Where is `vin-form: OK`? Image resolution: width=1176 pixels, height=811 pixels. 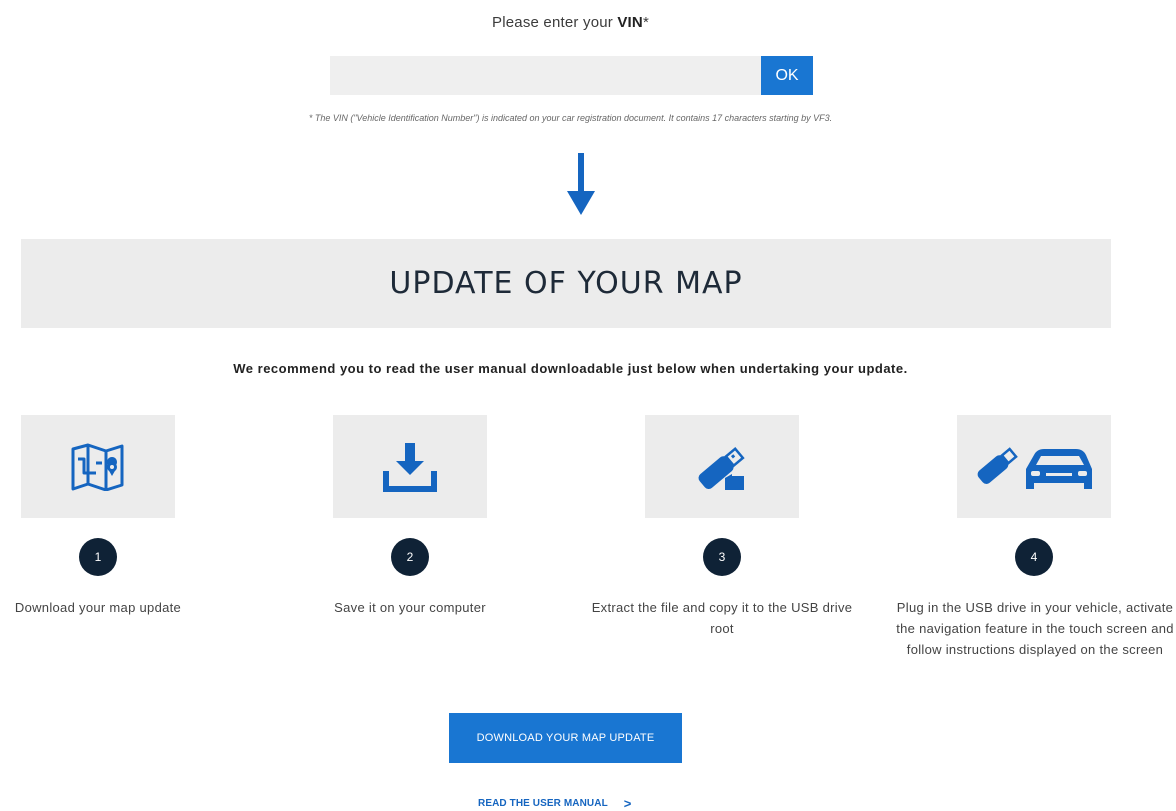 vin-form: OK is located at coordinates (571, 75).